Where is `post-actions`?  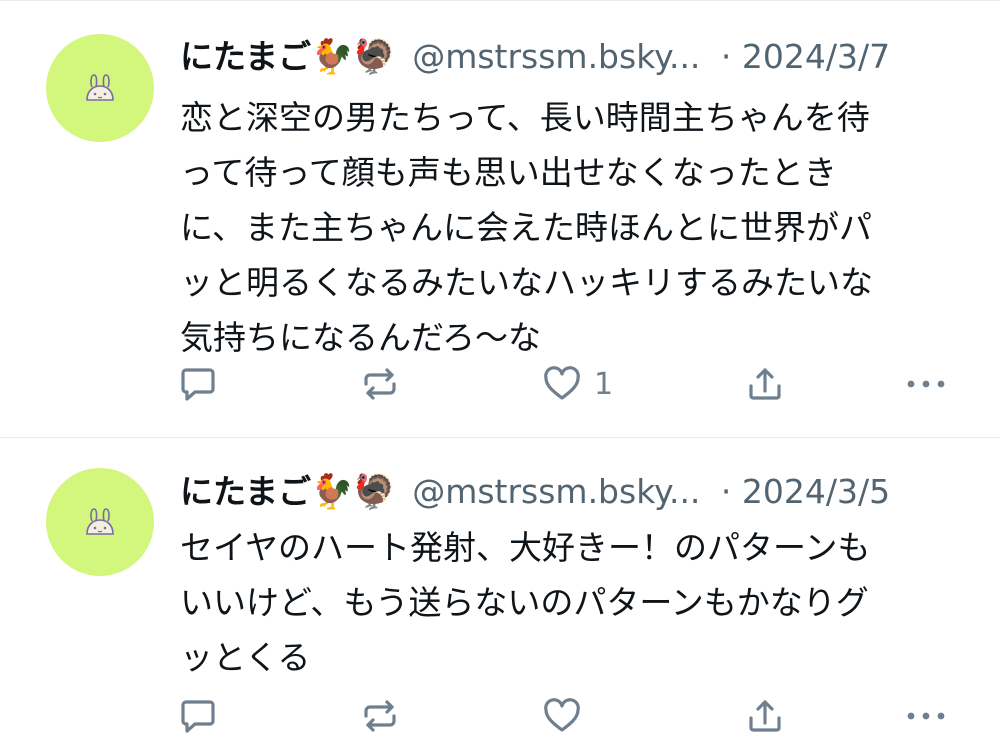 post-actions is located at coordinates (500, 716).